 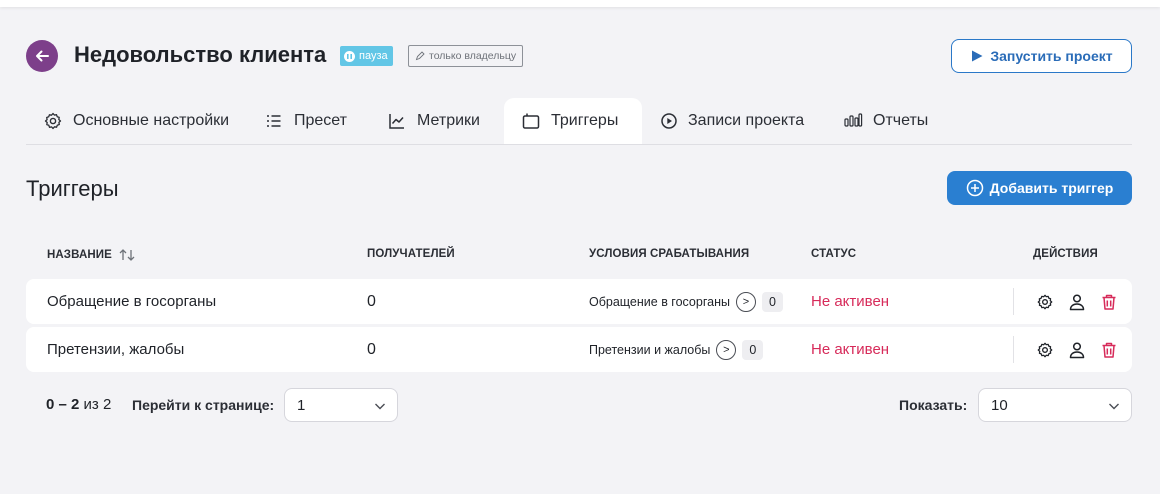 I want to click on trigger-condition: Обращение в госорганы > 0, so click(x=686, y=301).